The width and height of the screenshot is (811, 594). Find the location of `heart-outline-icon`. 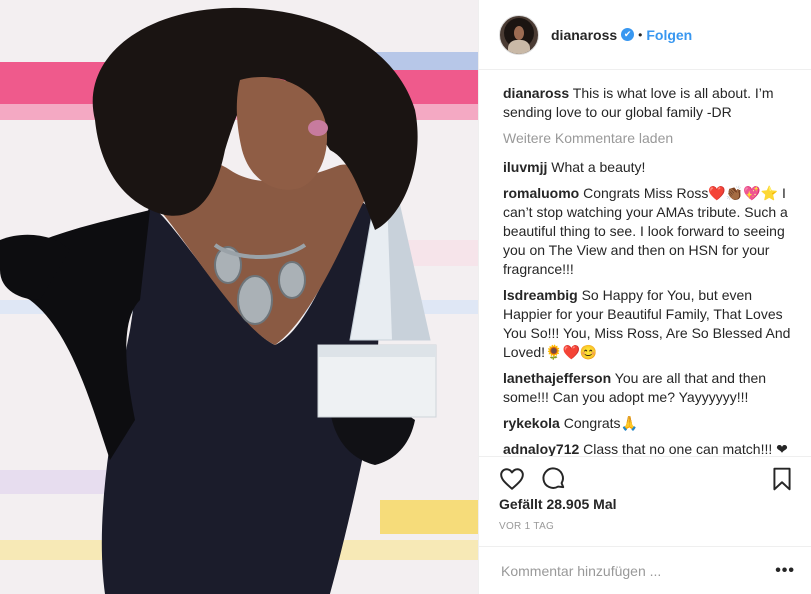

heart-outline-icon is located at coordinates (512, 479).